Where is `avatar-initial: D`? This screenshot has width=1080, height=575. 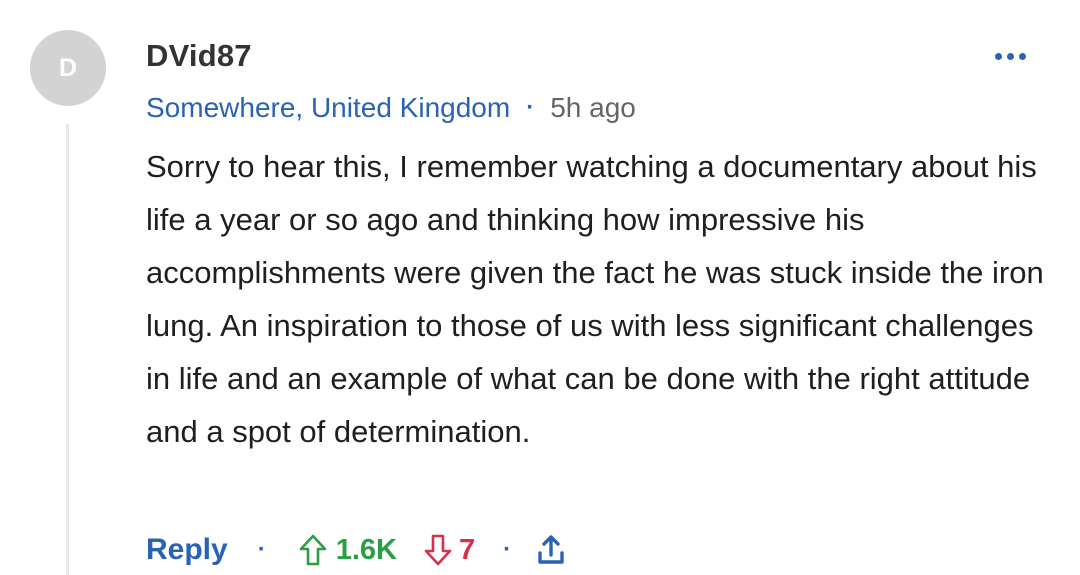
avatar-initial: D is located at coordinates (68, 67).